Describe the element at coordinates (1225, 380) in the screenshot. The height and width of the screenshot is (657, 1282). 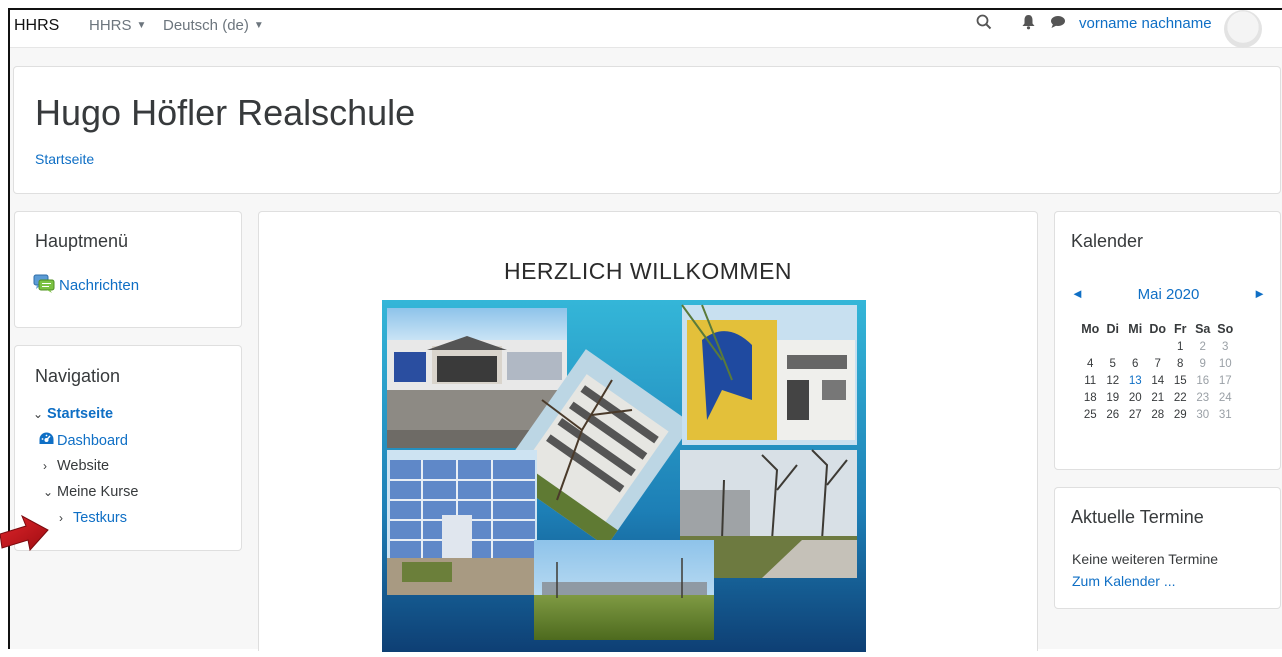
I see `calendar-day: 17` at that location.